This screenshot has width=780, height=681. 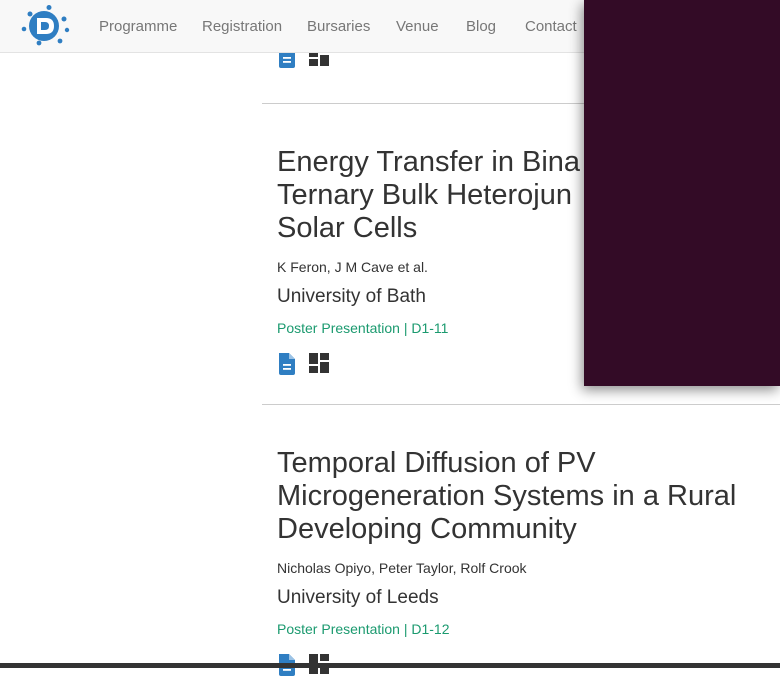 I want to click on nav-registration: Registration, so click(x=242, y=26).